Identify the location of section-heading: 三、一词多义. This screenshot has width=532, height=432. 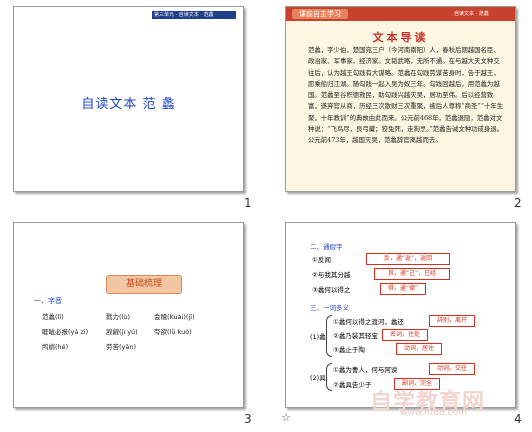
(329, 308).